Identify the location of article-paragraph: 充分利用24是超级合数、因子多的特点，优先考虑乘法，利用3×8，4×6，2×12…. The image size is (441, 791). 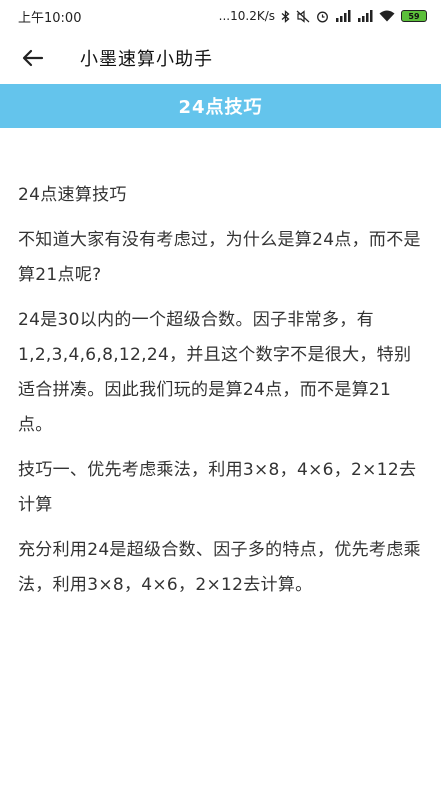
(219, 567).